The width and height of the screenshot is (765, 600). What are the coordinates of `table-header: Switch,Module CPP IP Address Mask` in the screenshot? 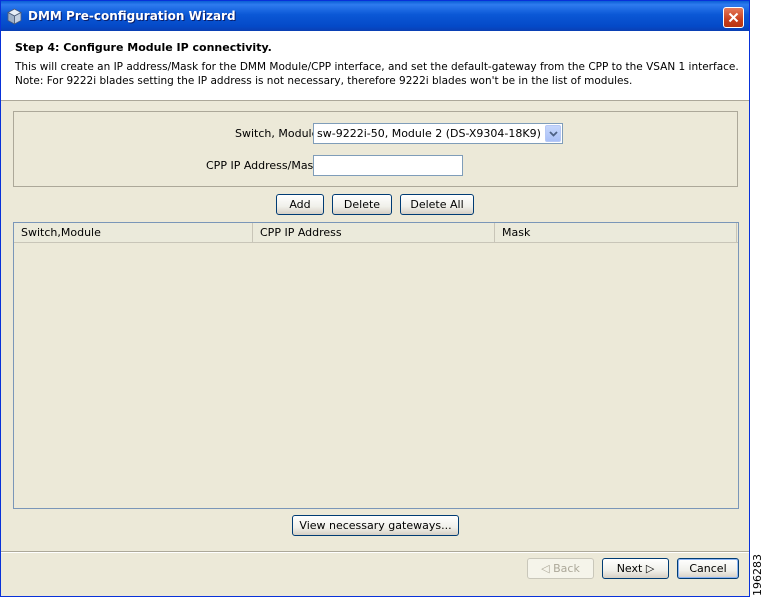 It's located at (376, 233).